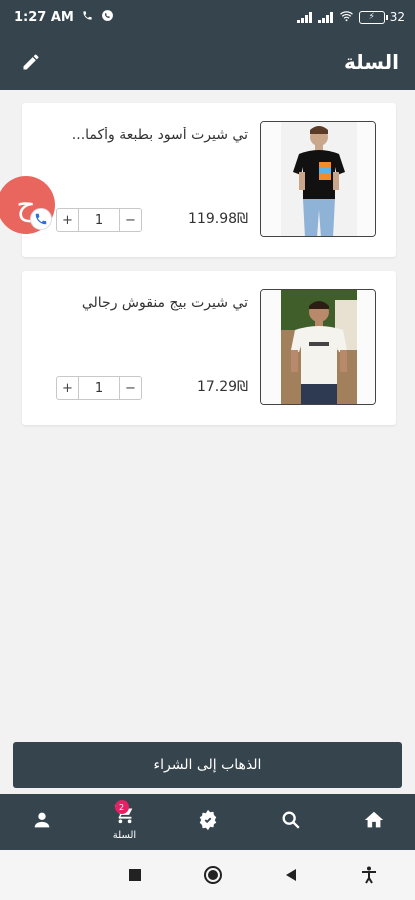  What do you see at coordinates (207, 17) in the screenshot?
I see `status-bar: 1:27 AM ⚡ 32` at bounding box center [207, 17].